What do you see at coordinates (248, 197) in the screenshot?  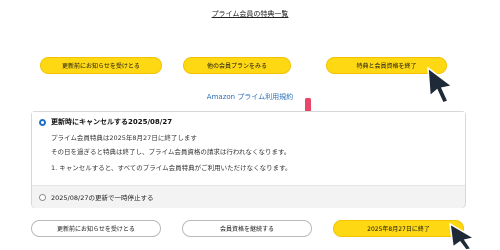 I see `option-pause-at-renewal: 2025/08/27の更新で一時停止する` at bounding box center [248, 197].